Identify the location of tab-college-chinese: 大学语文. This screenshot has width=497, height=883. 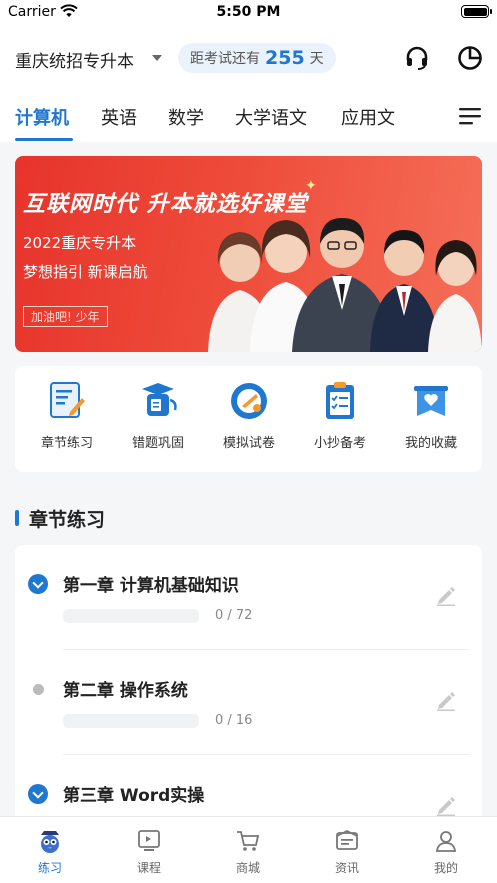
(271, 117).